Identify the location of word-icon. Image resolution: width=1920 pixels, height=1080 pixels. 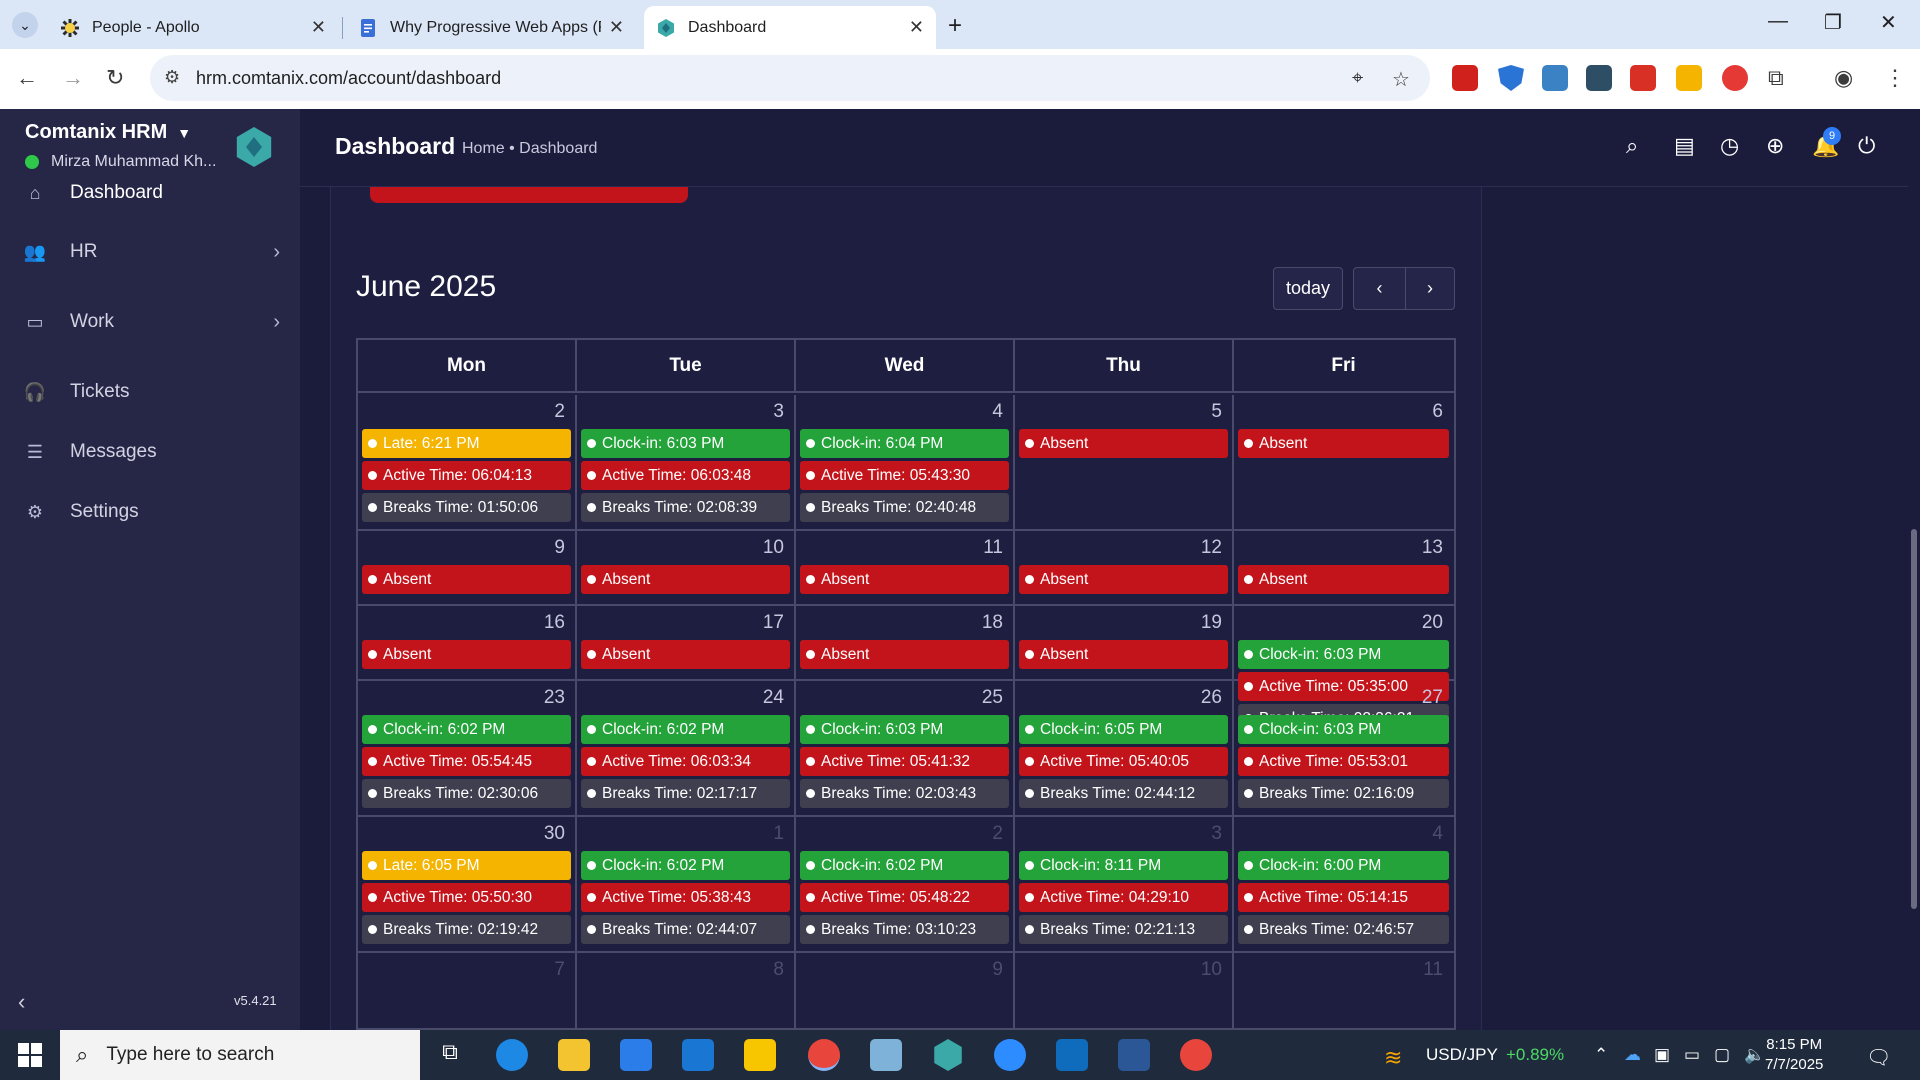
(1134, 1055).